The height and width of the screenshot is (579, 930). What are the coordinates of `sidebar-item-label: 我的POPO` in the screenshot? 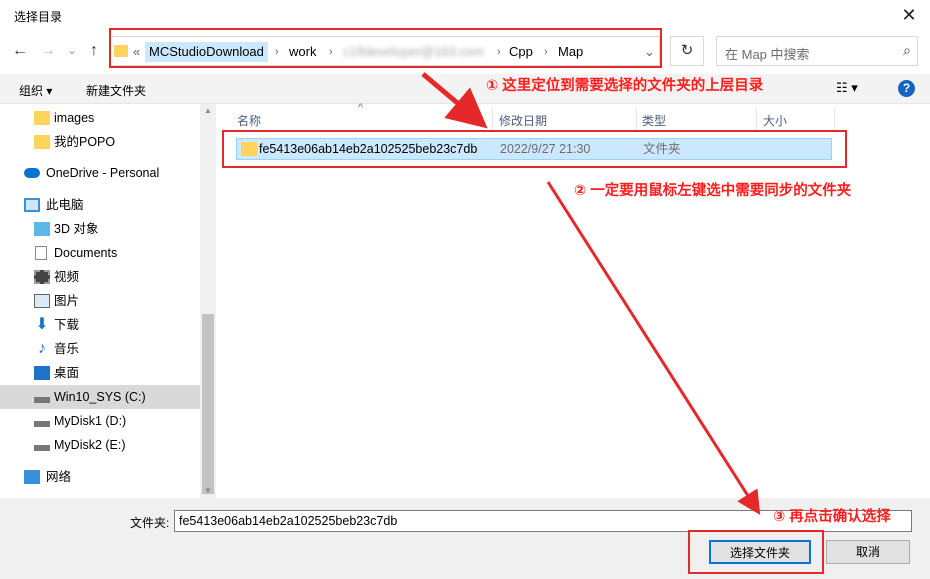 It's located at (85, 142).